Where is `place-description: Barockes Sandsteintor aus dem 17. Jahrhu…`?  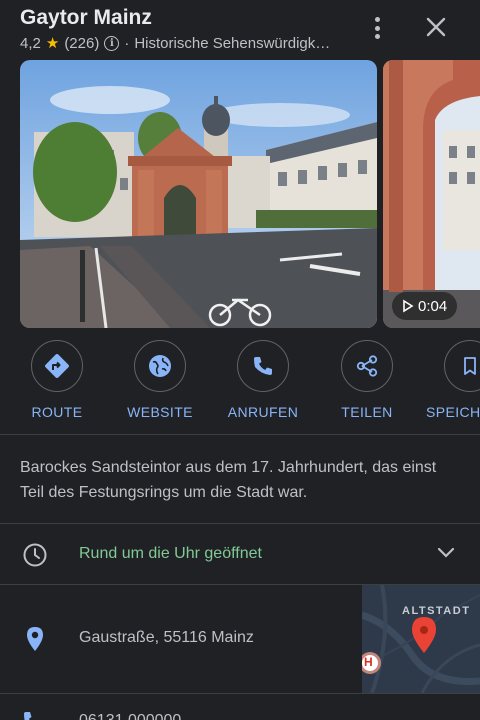
place-description: Barockes Sandsteintor aus dem 17. Jahrhu… is located at coordinates (228, 480).